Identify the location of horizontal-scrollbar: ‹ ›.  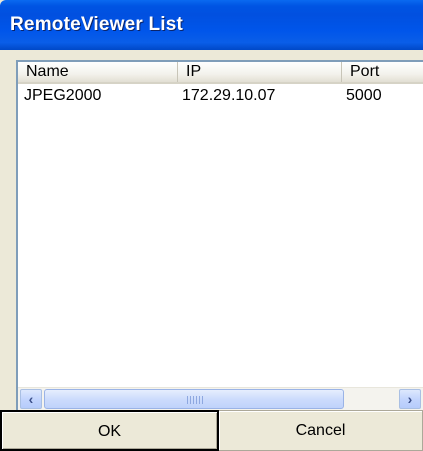
(220, 398).